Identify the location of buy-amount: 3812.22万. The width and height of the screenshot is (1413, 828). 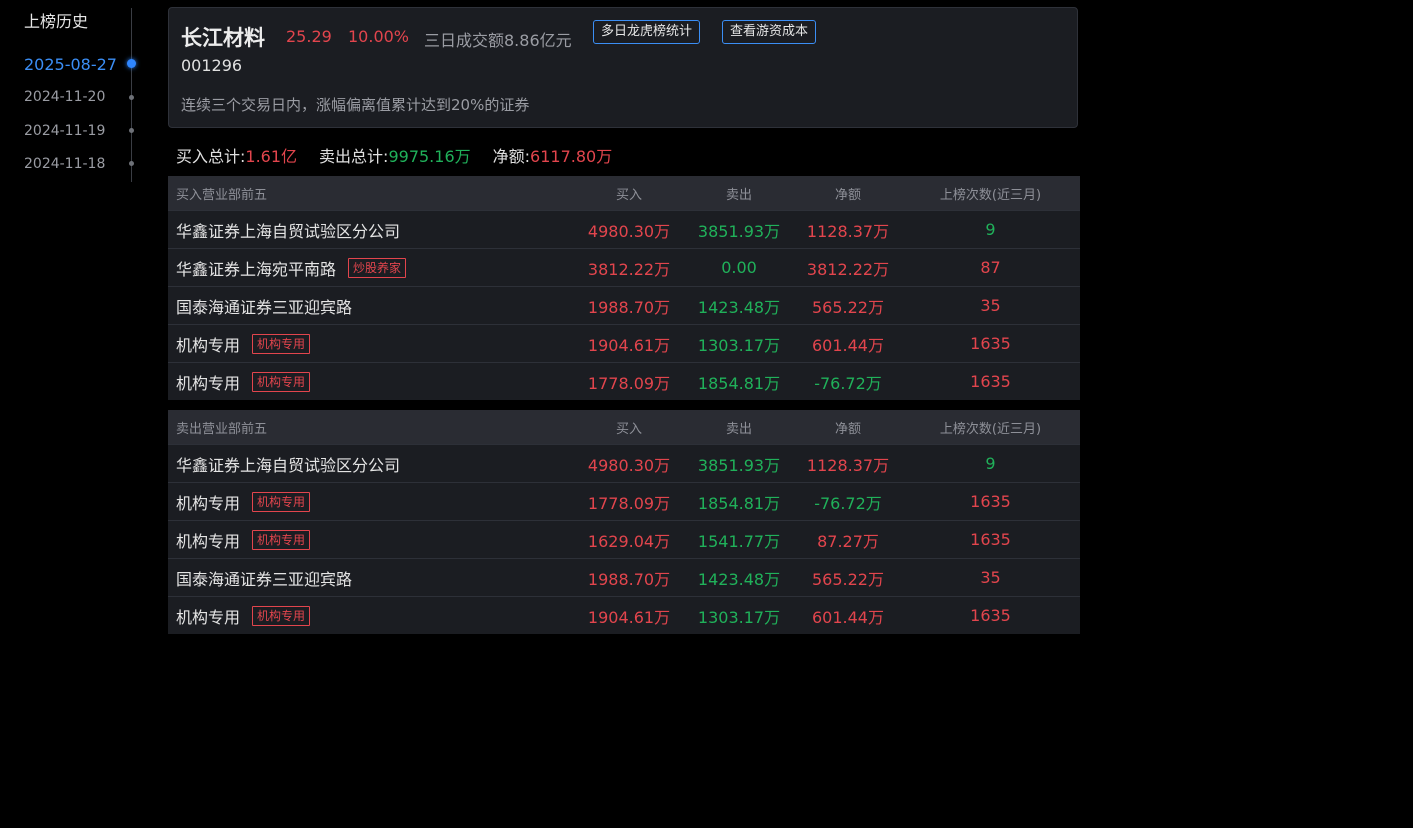
(629, 269).